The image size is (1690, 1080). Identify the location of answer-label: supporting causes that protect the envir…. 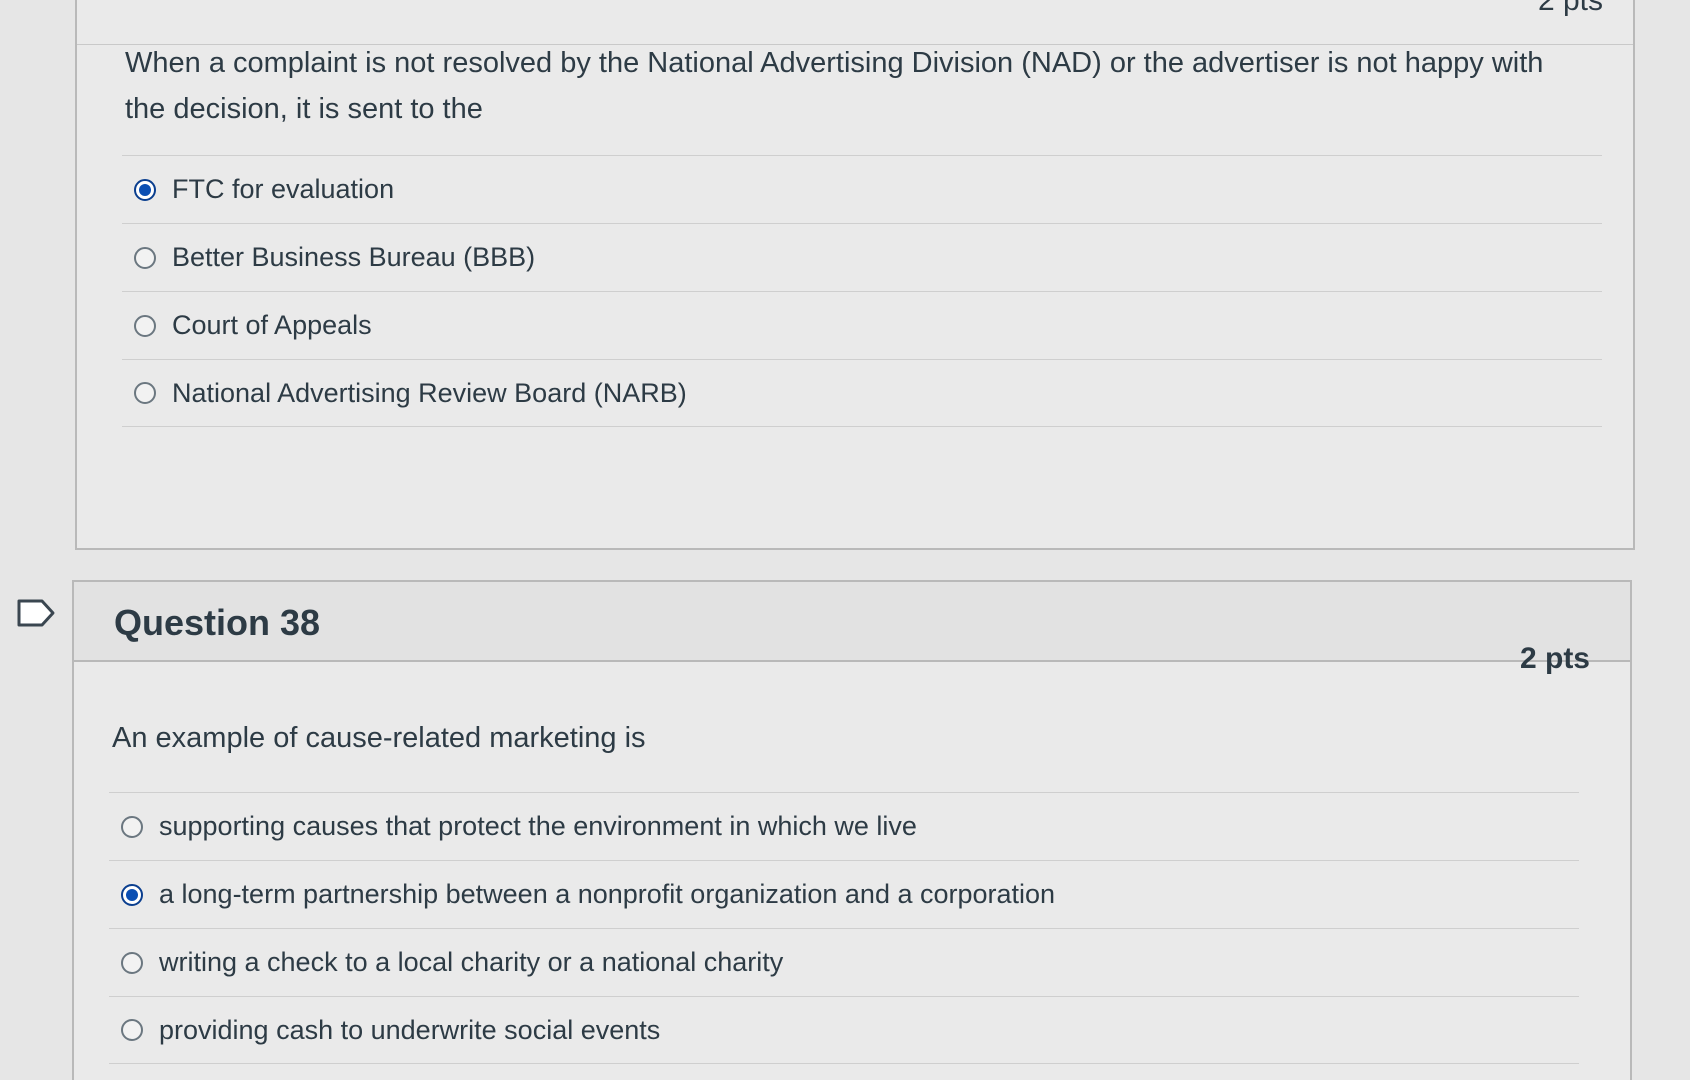
(538, 826).